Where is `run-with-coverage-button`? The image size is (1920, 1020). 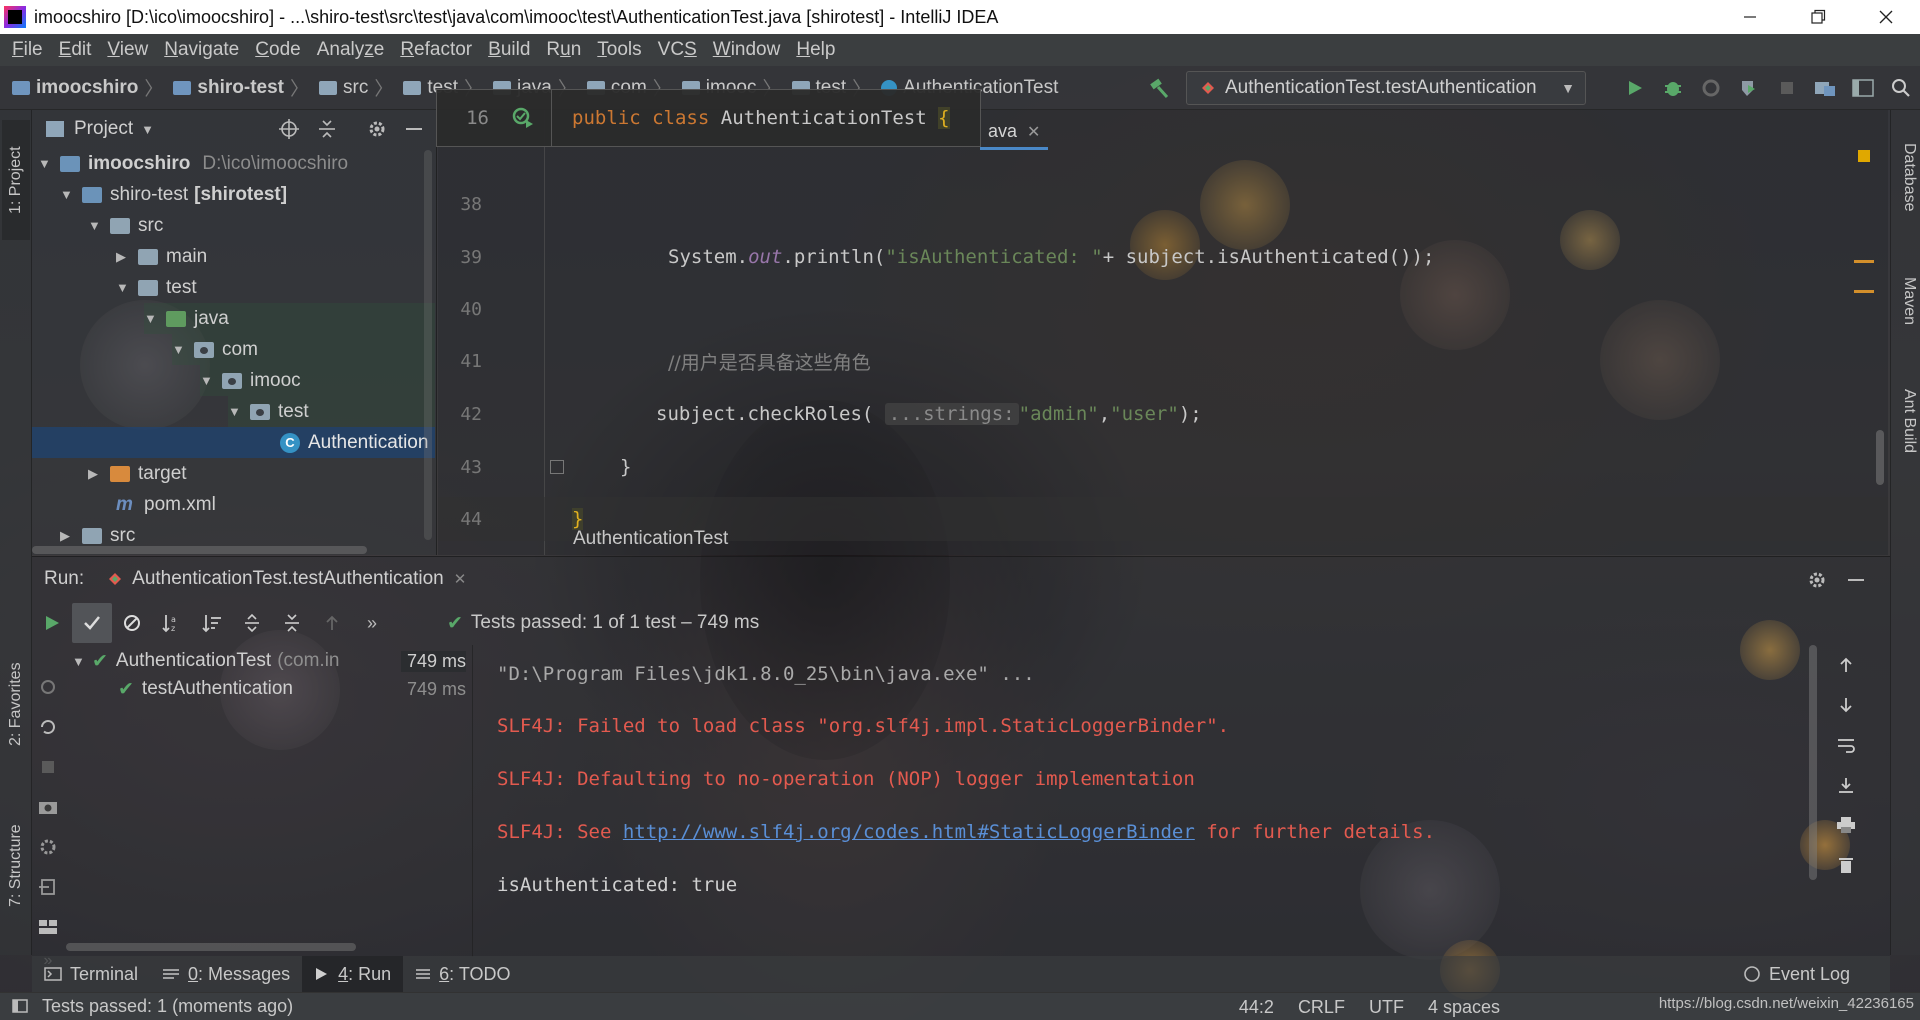 run-with-coverage-button is located at coordinates (1711, 88).